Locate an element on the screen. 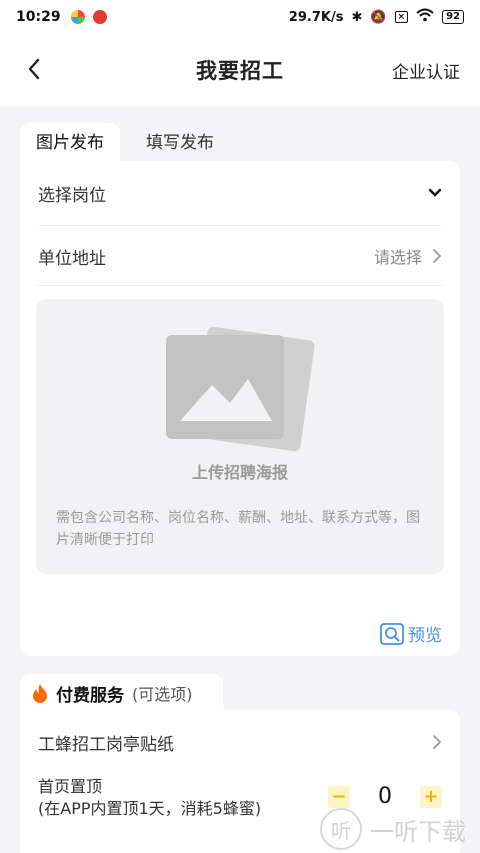  address-label: 单位地址 is located at coordinates (72, 258).